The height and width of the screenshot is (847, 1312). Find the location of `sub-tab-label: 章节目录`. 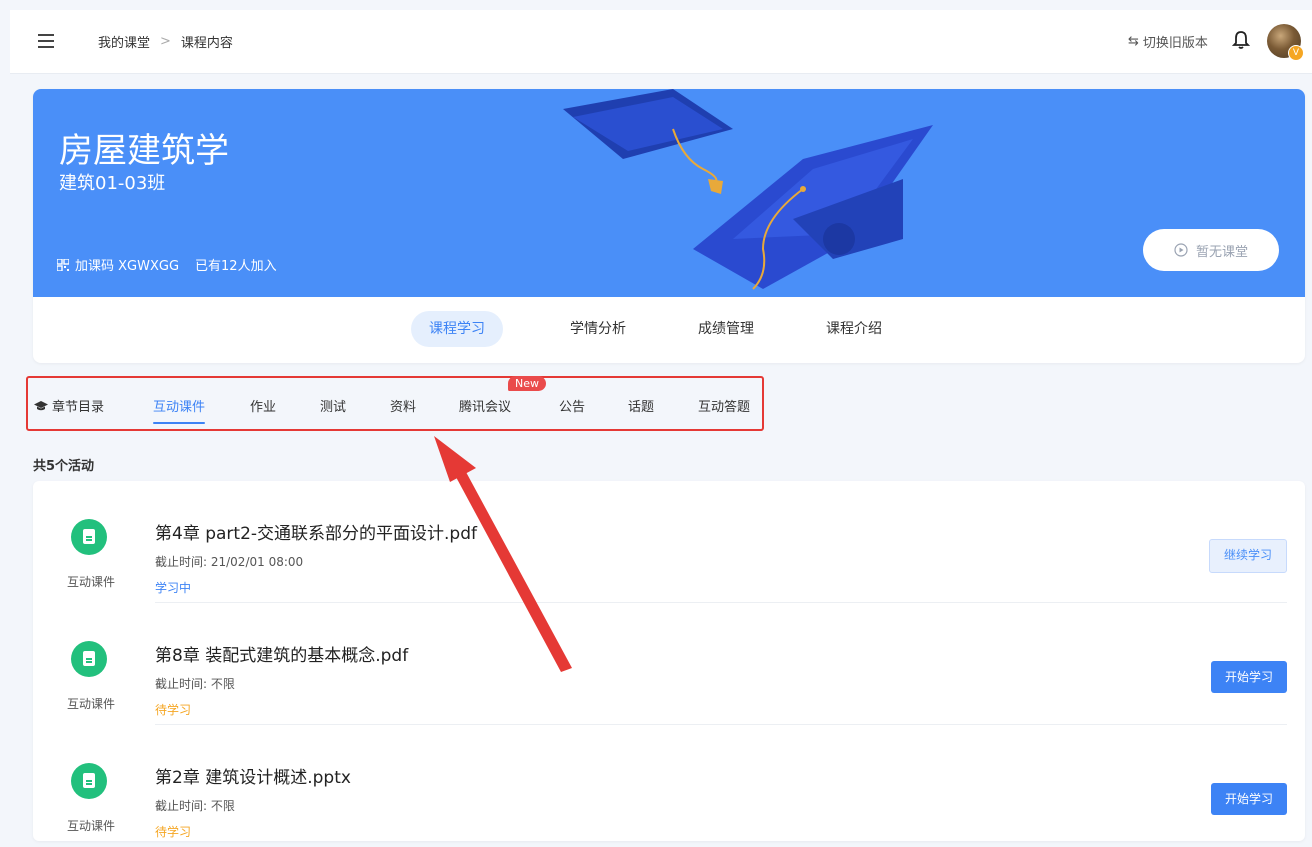

sub-tab-label: 章节目录 is located at coordinates (78, 407).